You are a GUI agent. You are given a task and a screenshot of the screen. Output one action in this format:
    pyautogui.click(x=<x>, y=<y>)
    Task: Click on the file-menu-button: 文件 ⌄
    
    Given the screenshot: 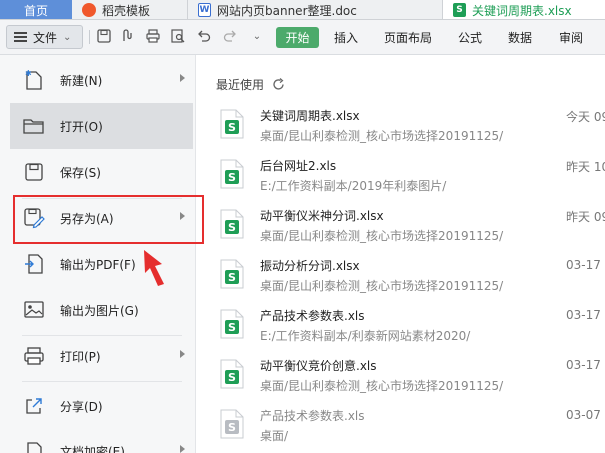 What is the action you would take?
    pyautogui.click(x=44, y=37)
    